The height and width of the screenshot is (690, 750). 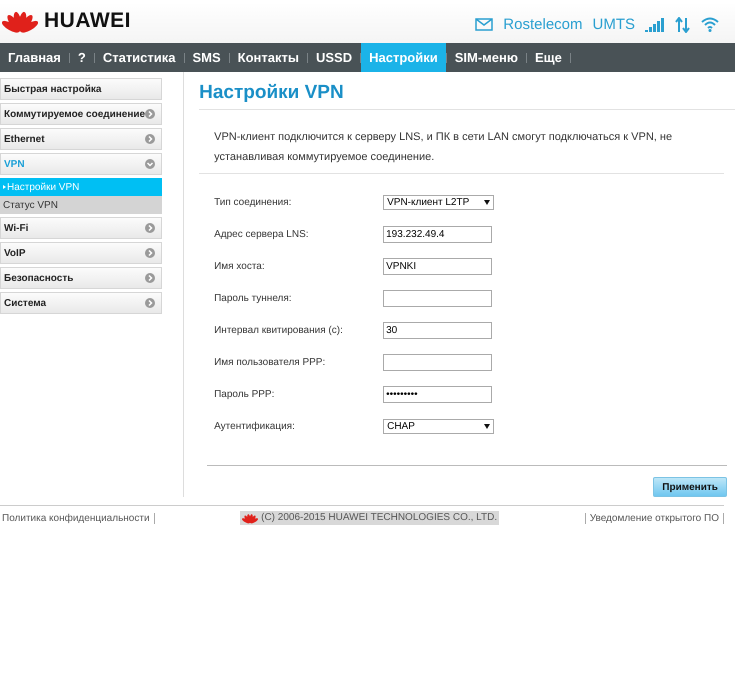 What do you see at coordinates (81, 139) in the screenshot?
I see `sidebar-item: Ethernet` at bounding box center [81, 139].